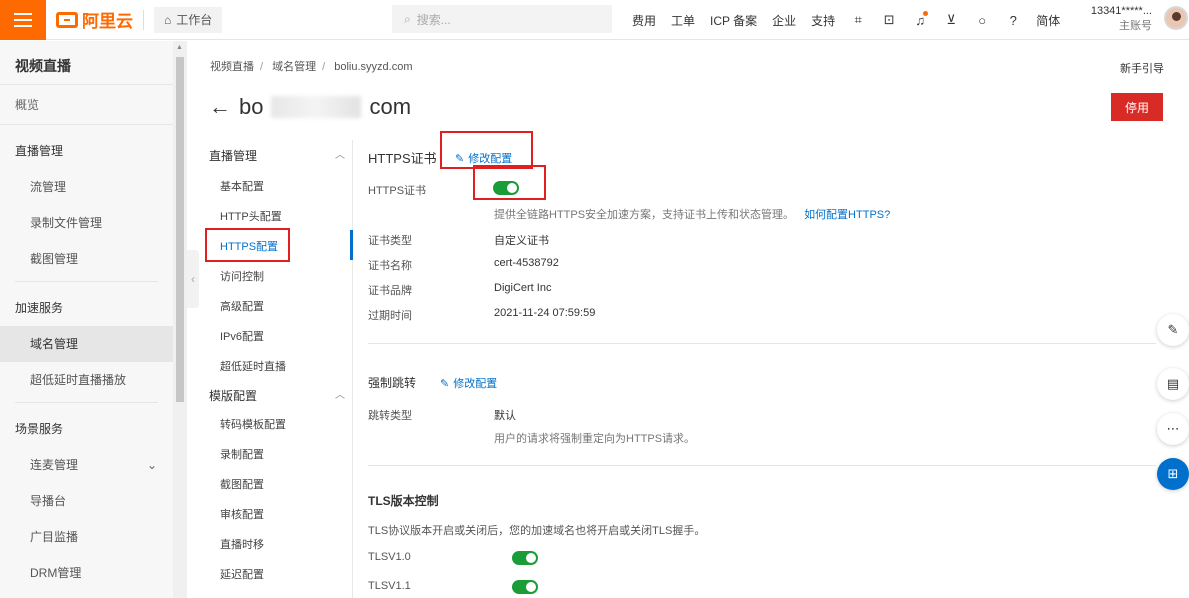  Describe the element at coordinates (397, 191) in the screenshot. I see `https-toggle-label: HTTPS证书` at that location.